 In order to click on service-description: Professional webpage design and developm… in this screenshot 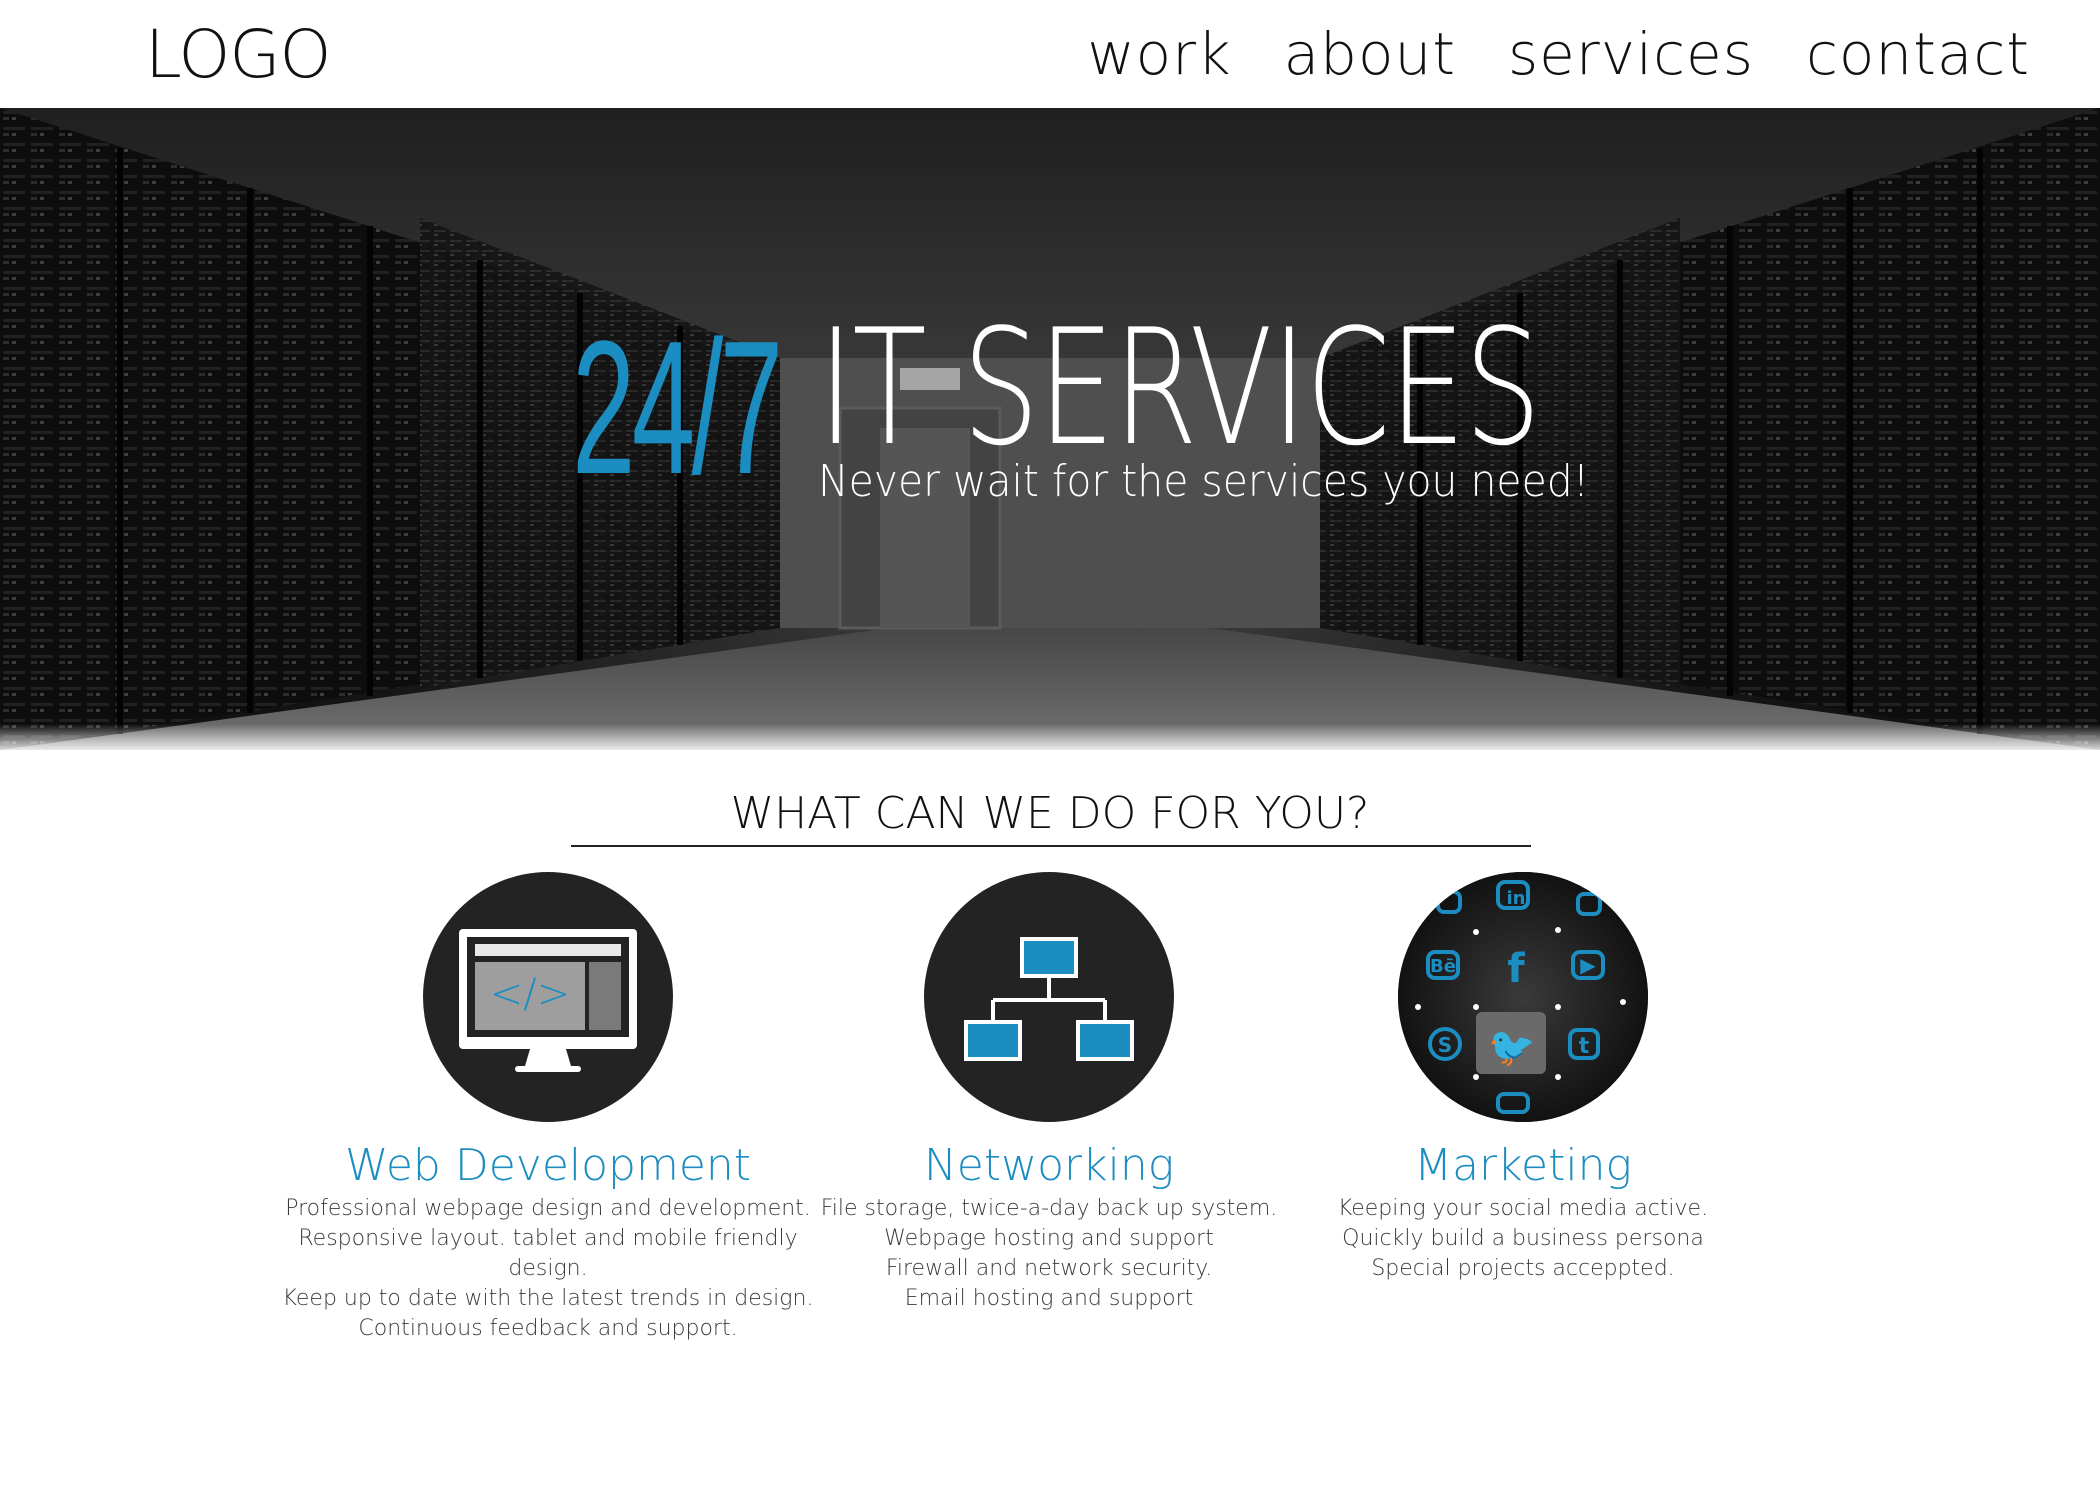, I will do `click(548, 1269)`.